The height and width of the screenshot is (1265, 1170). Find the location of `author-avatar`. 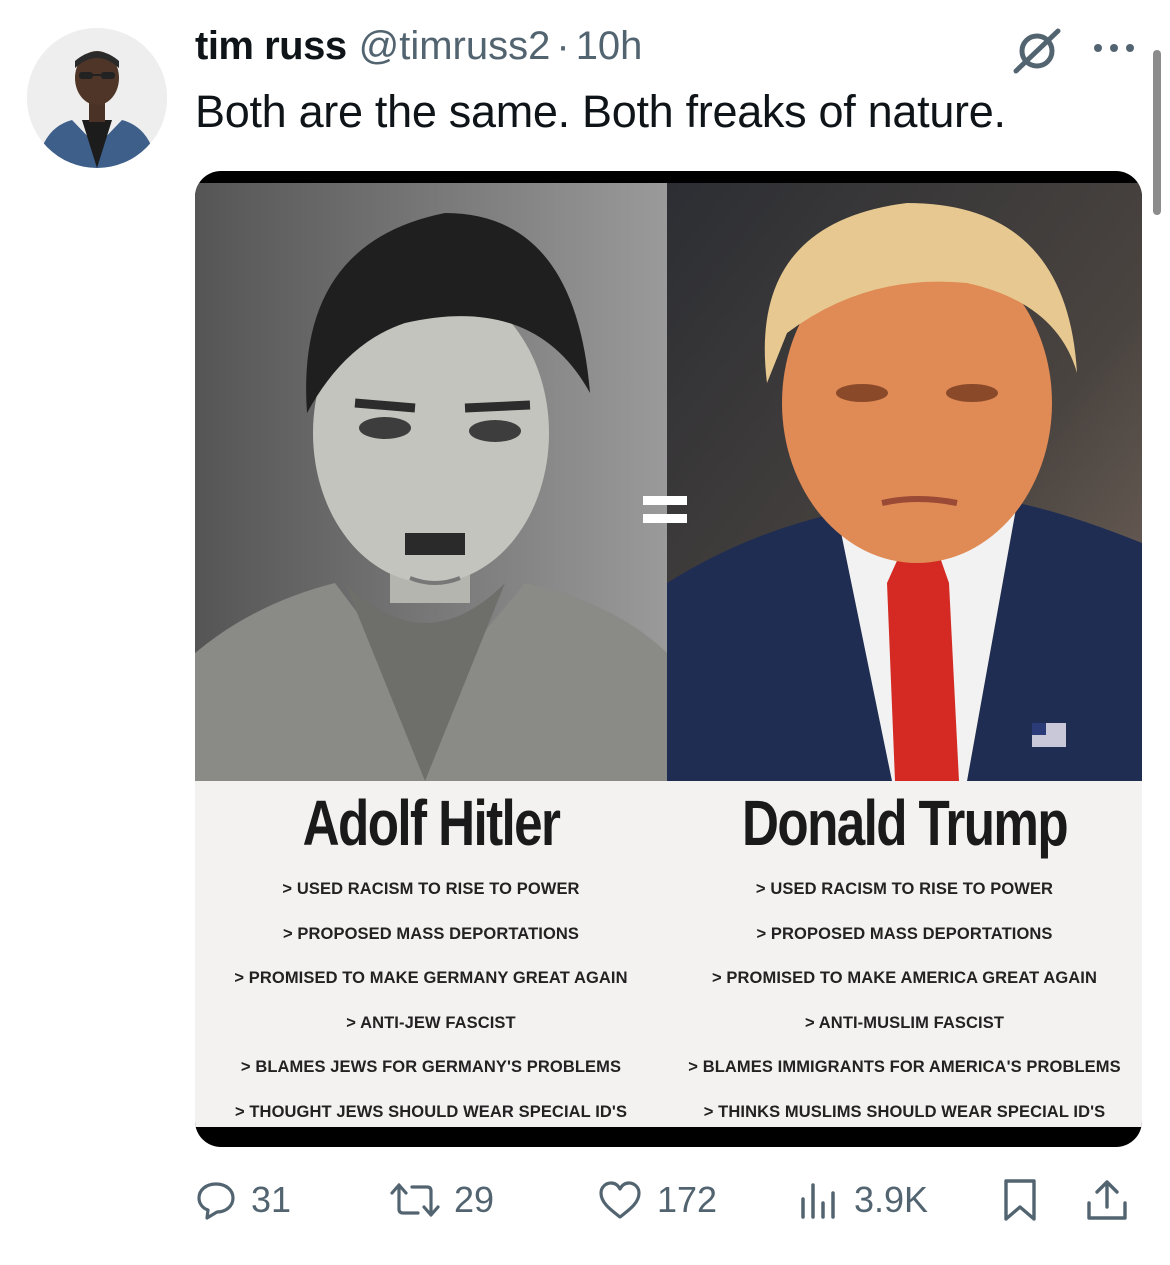

author-avatar is located at coordinates (97, 98).